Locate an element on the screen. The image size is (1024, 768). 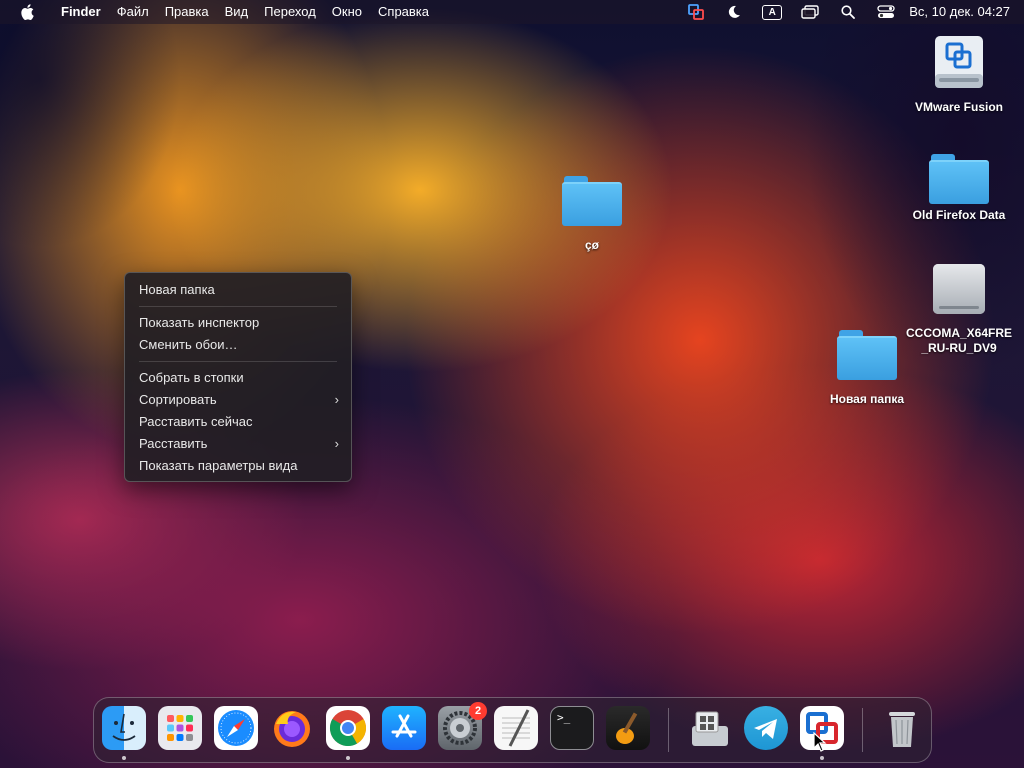
menu-item-use-stacks: Собрать в стопки is located at coordinates (238, 378).